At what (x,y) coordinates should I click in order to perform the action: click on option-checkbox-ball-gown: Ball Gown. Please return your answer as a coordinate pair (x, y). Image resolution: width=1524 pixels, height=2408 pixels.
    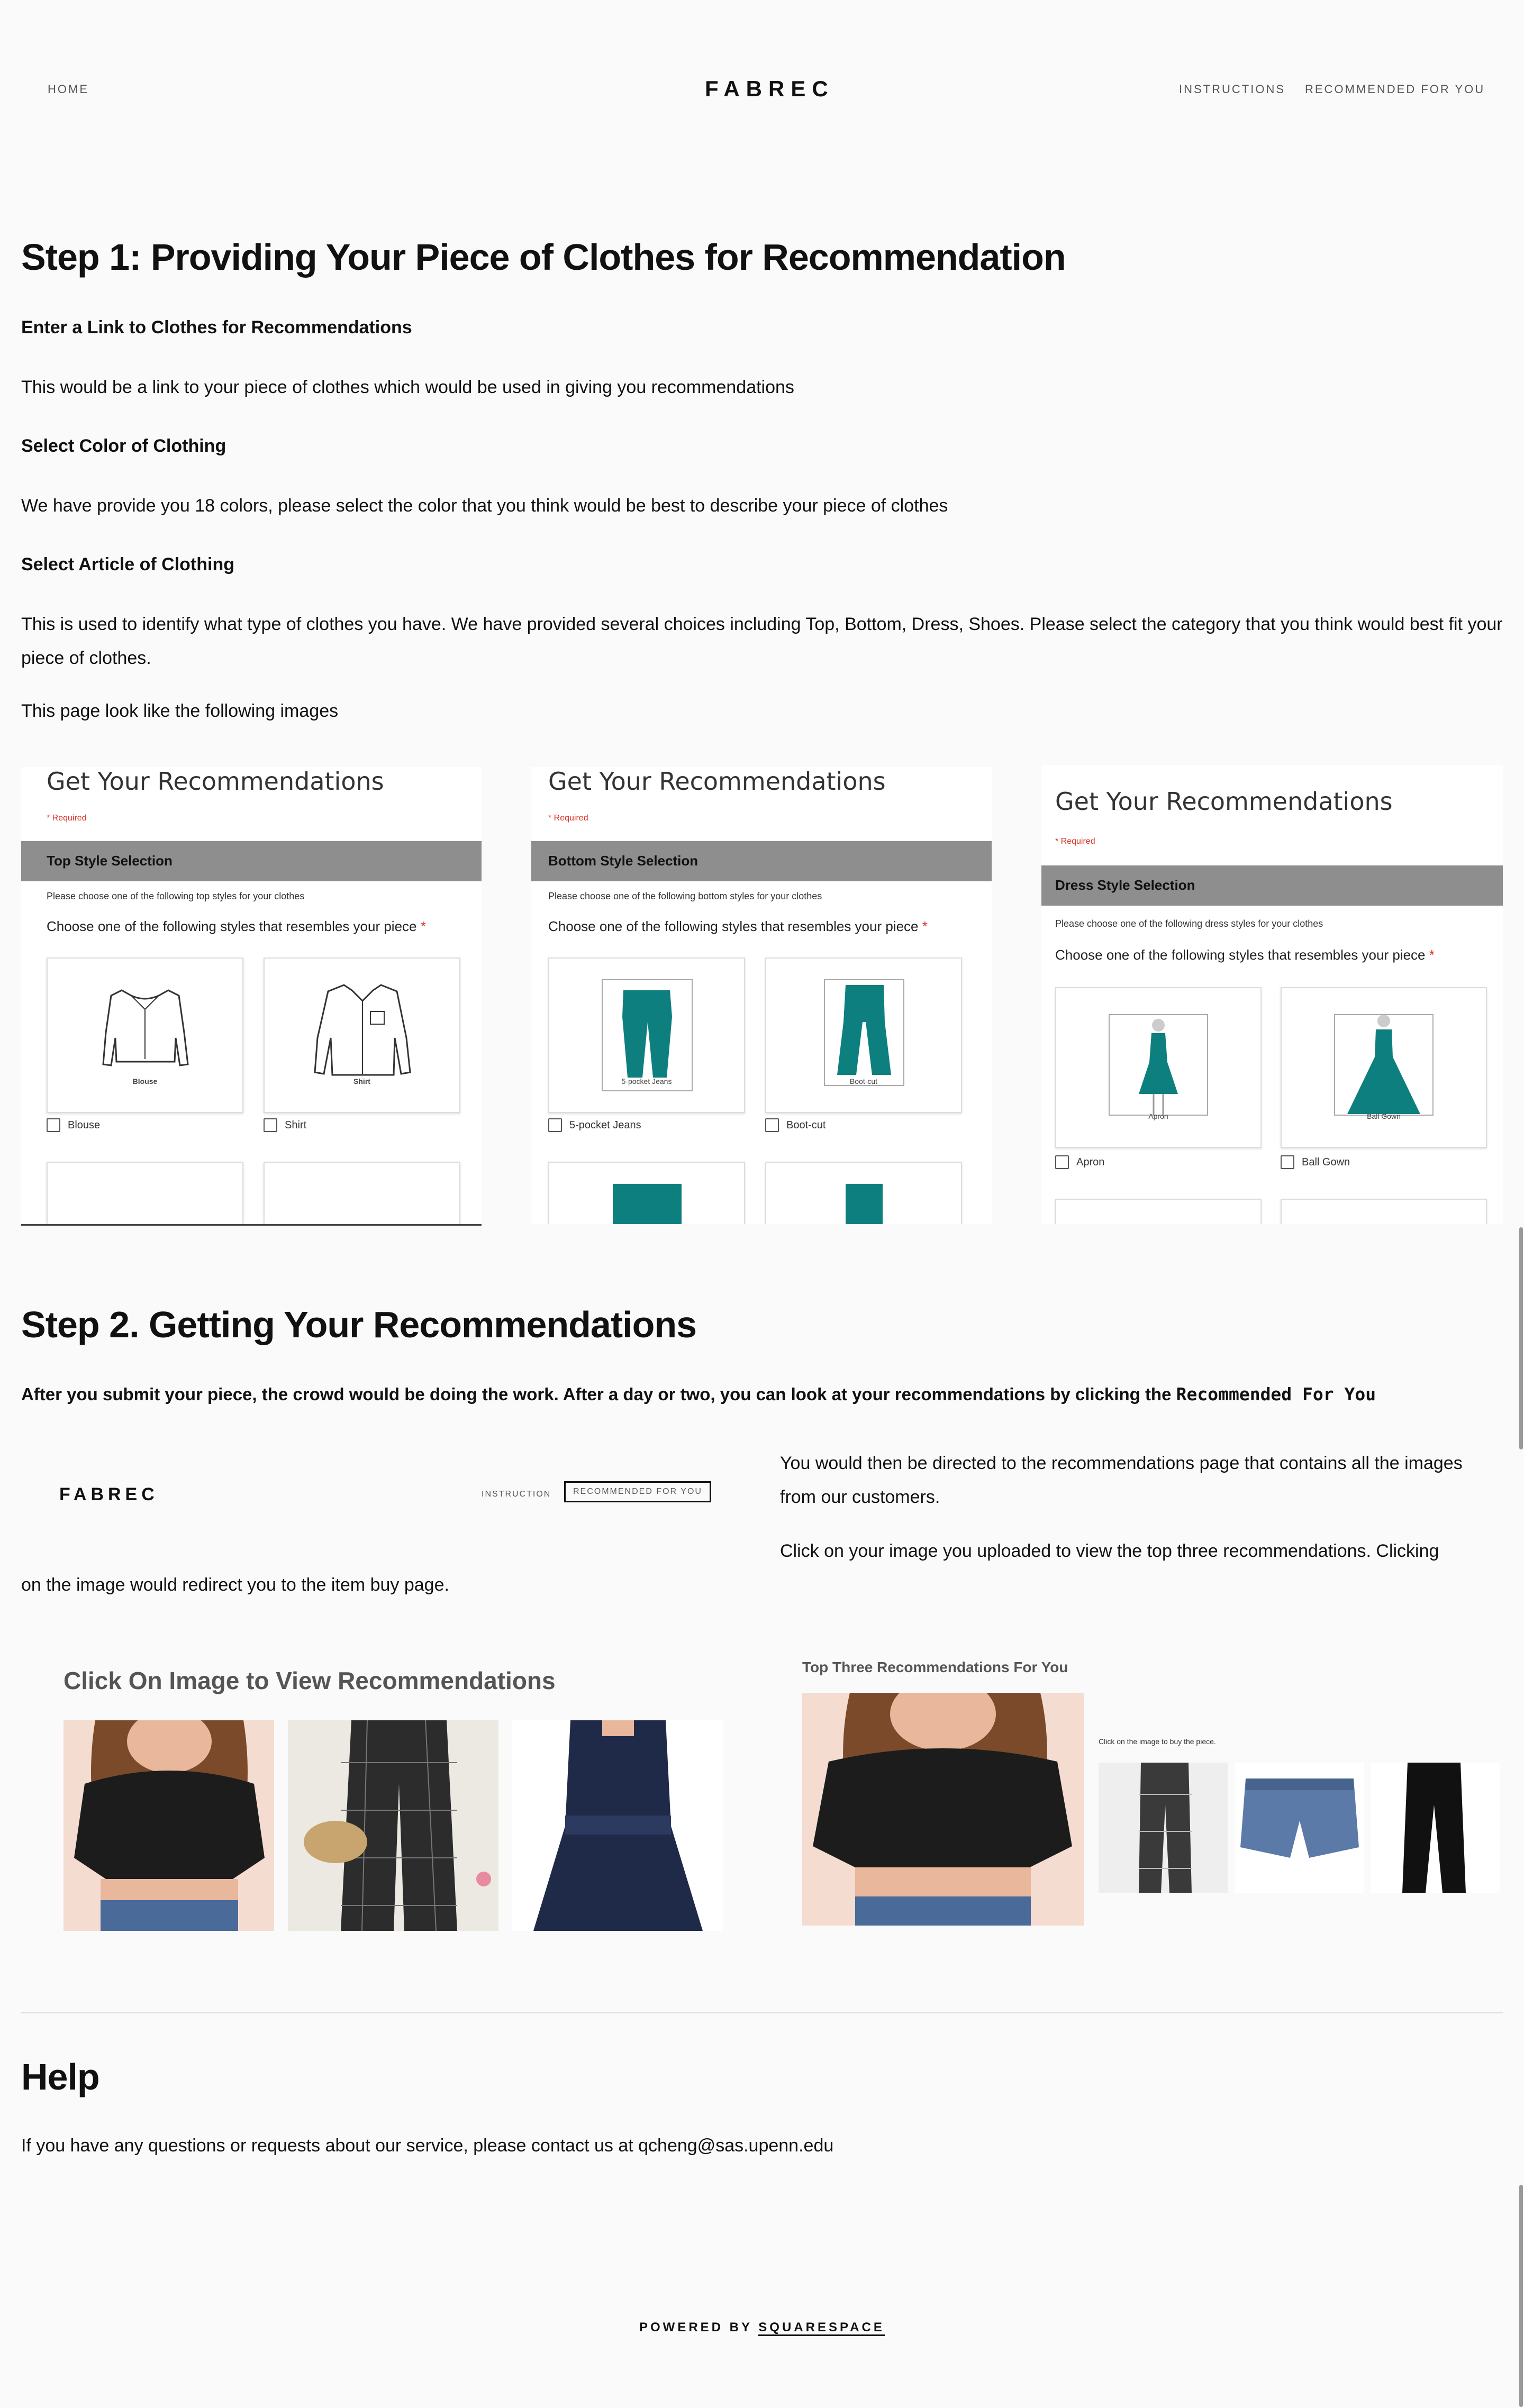
    Looking at the image, I should click on (1315, 1162).